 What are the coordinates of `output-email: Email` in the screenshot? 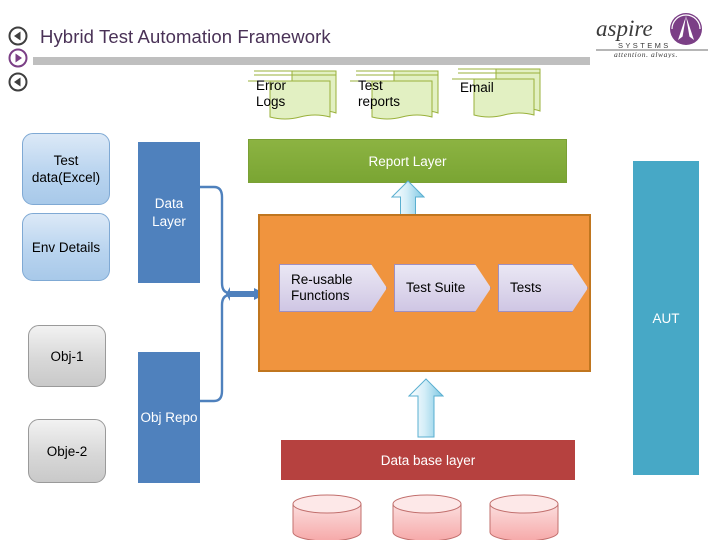 It's located at (500, 94).